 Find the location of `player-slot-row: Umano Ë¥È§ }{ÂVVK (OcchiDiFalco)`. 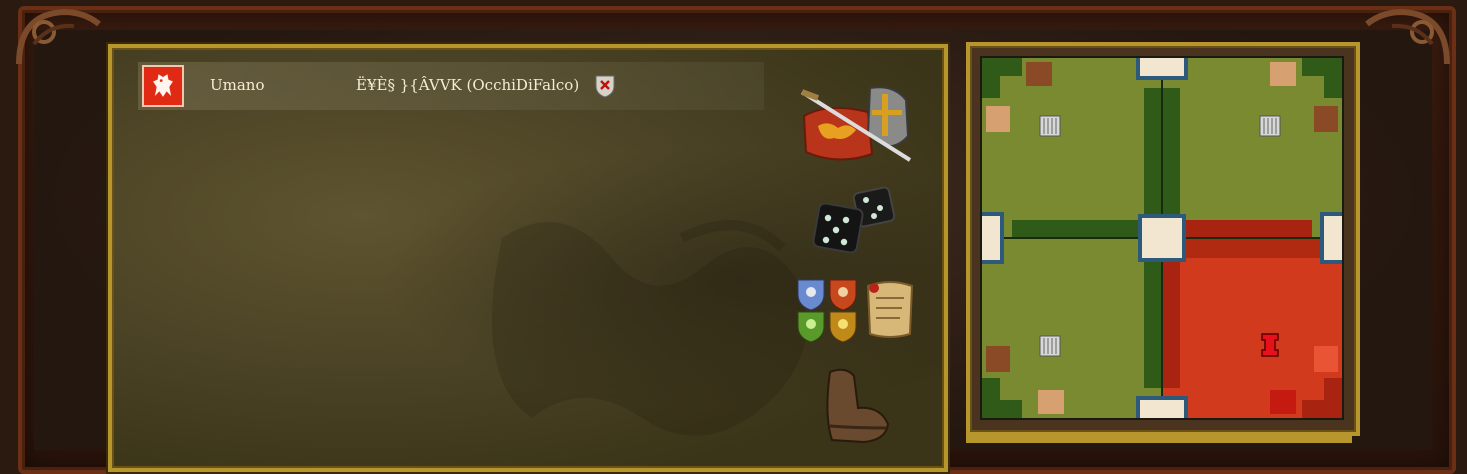

player-slot-row: Umano Ë¥È§ }{ÂVVK (OcchiDiFalco) is located at coordinates (451, 86).